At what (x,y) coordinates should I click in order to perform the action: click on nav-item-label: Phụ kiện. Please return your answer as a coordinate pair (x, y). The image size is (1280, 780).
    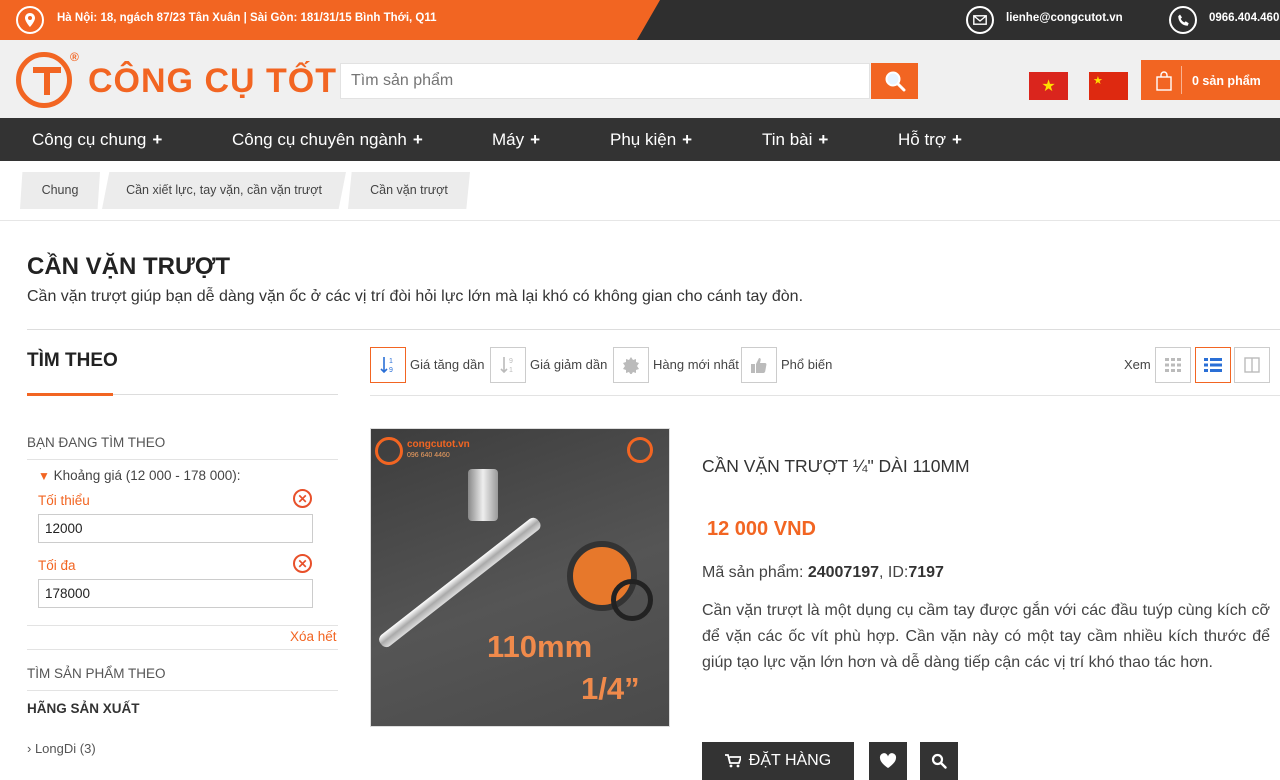
    Looking at the image, I should click on (643, 139).